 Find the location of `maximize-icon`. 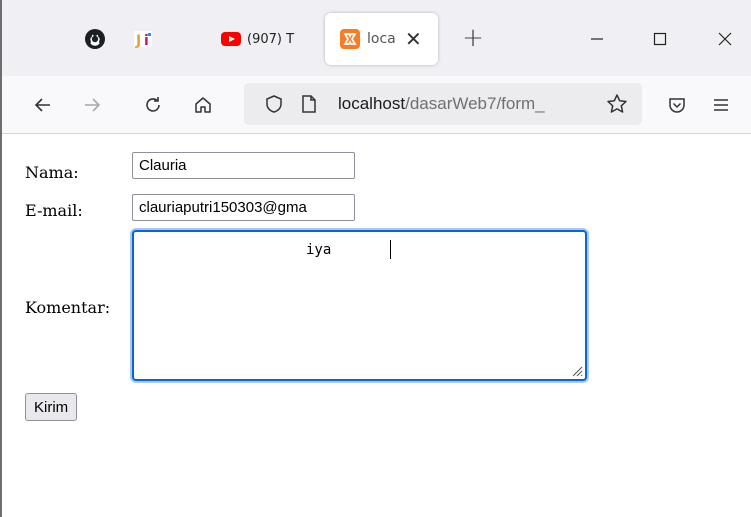

maximize-icon is located at coordinates (660, 39).